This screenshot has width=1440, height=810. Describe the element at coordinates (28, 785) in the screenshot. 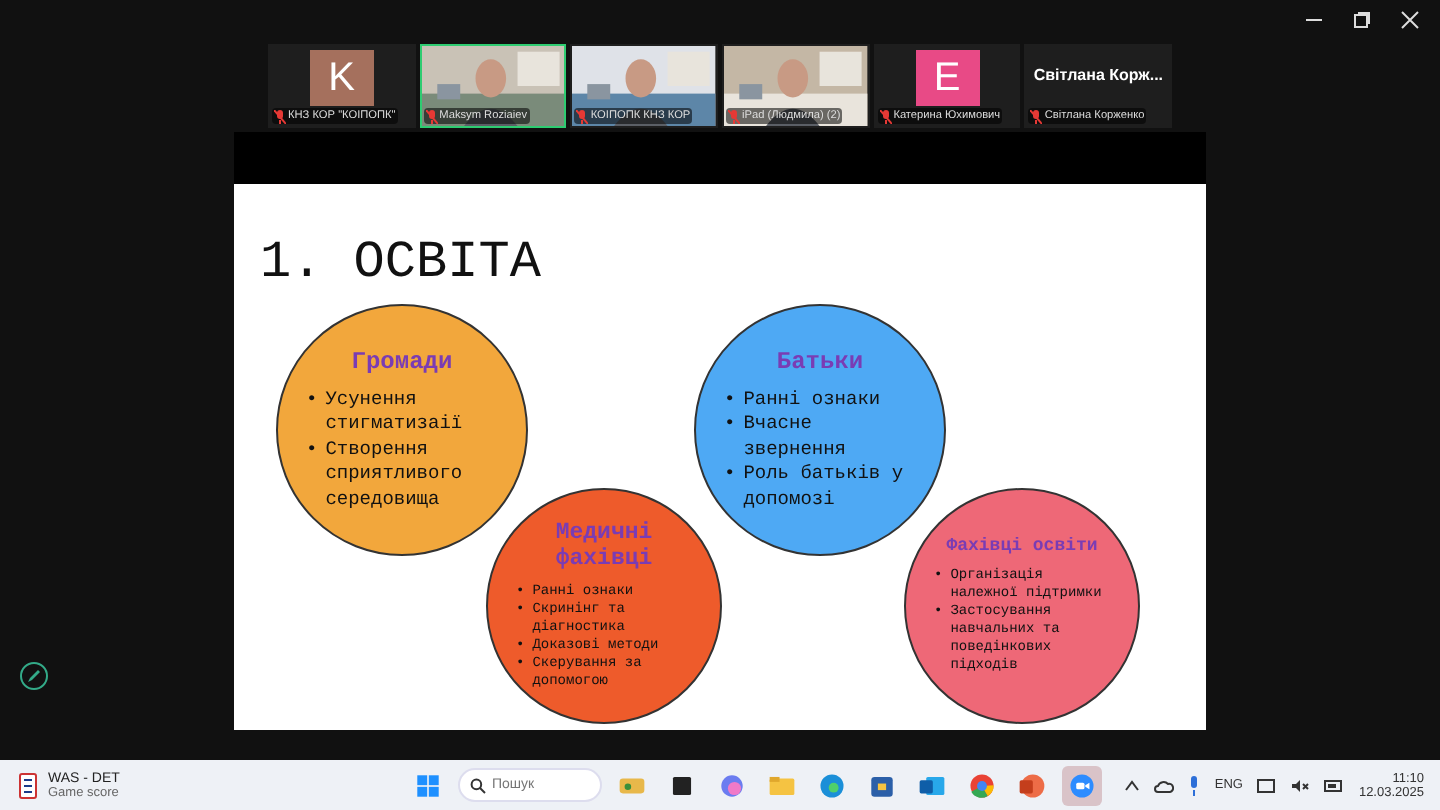

I see `sports-icon` at that location.